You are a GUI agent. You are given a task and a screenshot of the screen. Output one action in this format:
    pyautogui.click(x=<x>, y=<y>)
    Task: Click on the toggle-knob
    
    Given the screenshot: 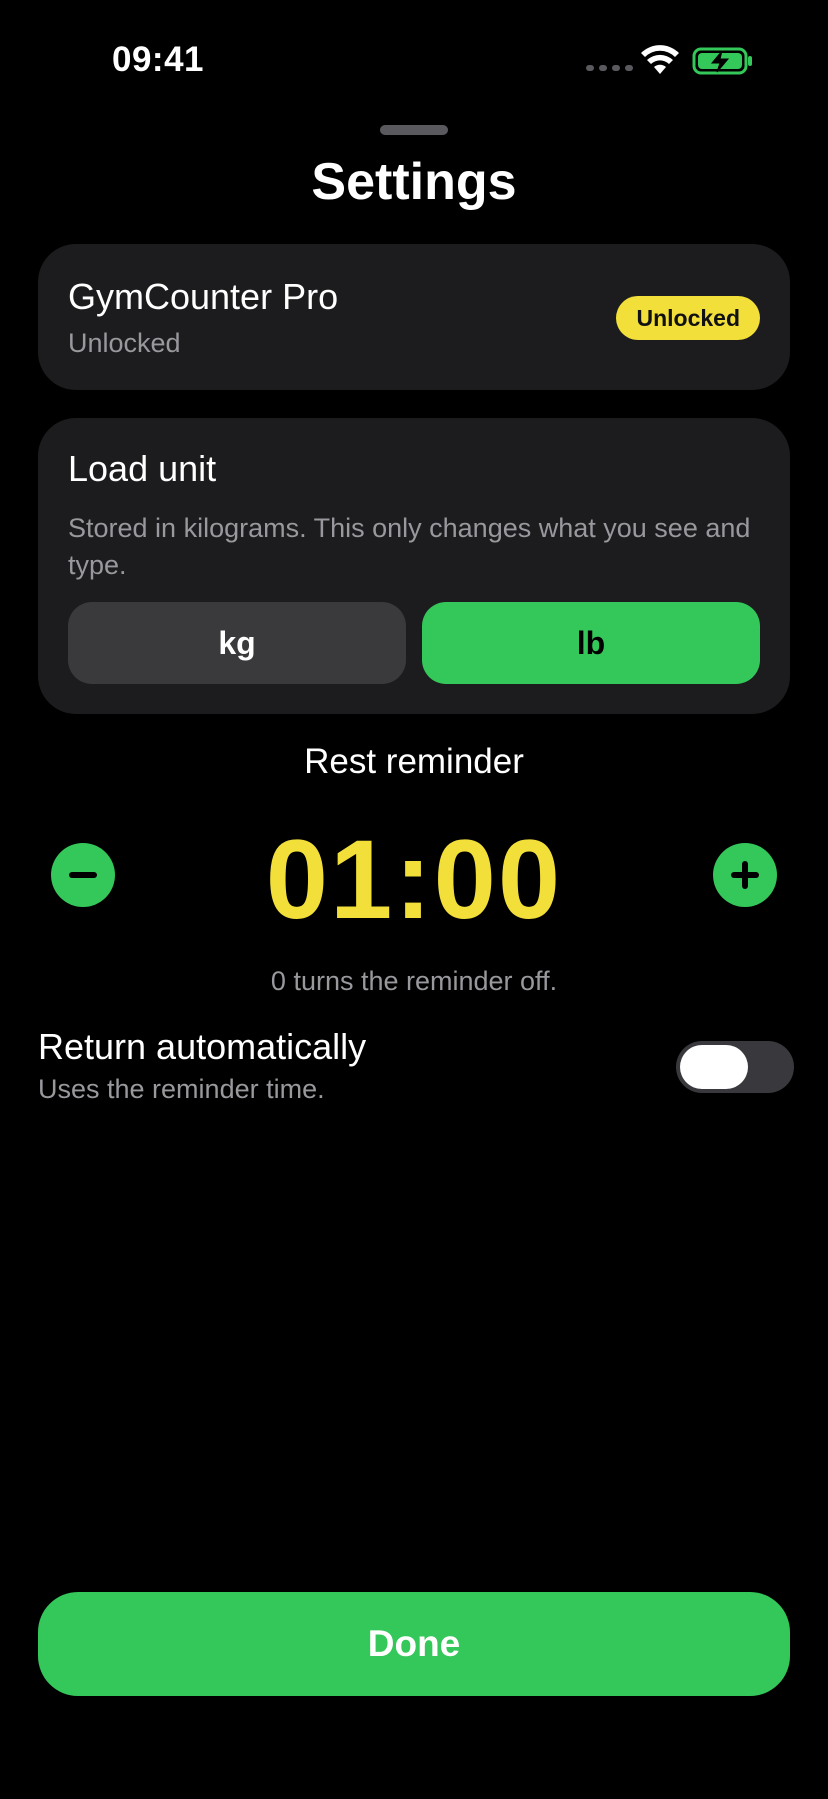 What is the action you would take?
    pyautogui.click(x=714, y=1067)
    